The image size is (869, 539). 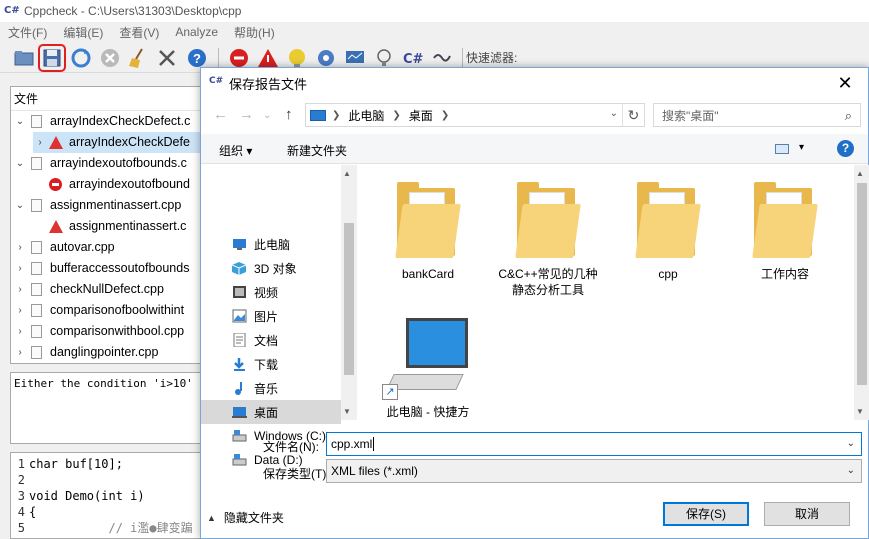 I want to click on folder-item: 工作内容, so click(x=785, y=232).